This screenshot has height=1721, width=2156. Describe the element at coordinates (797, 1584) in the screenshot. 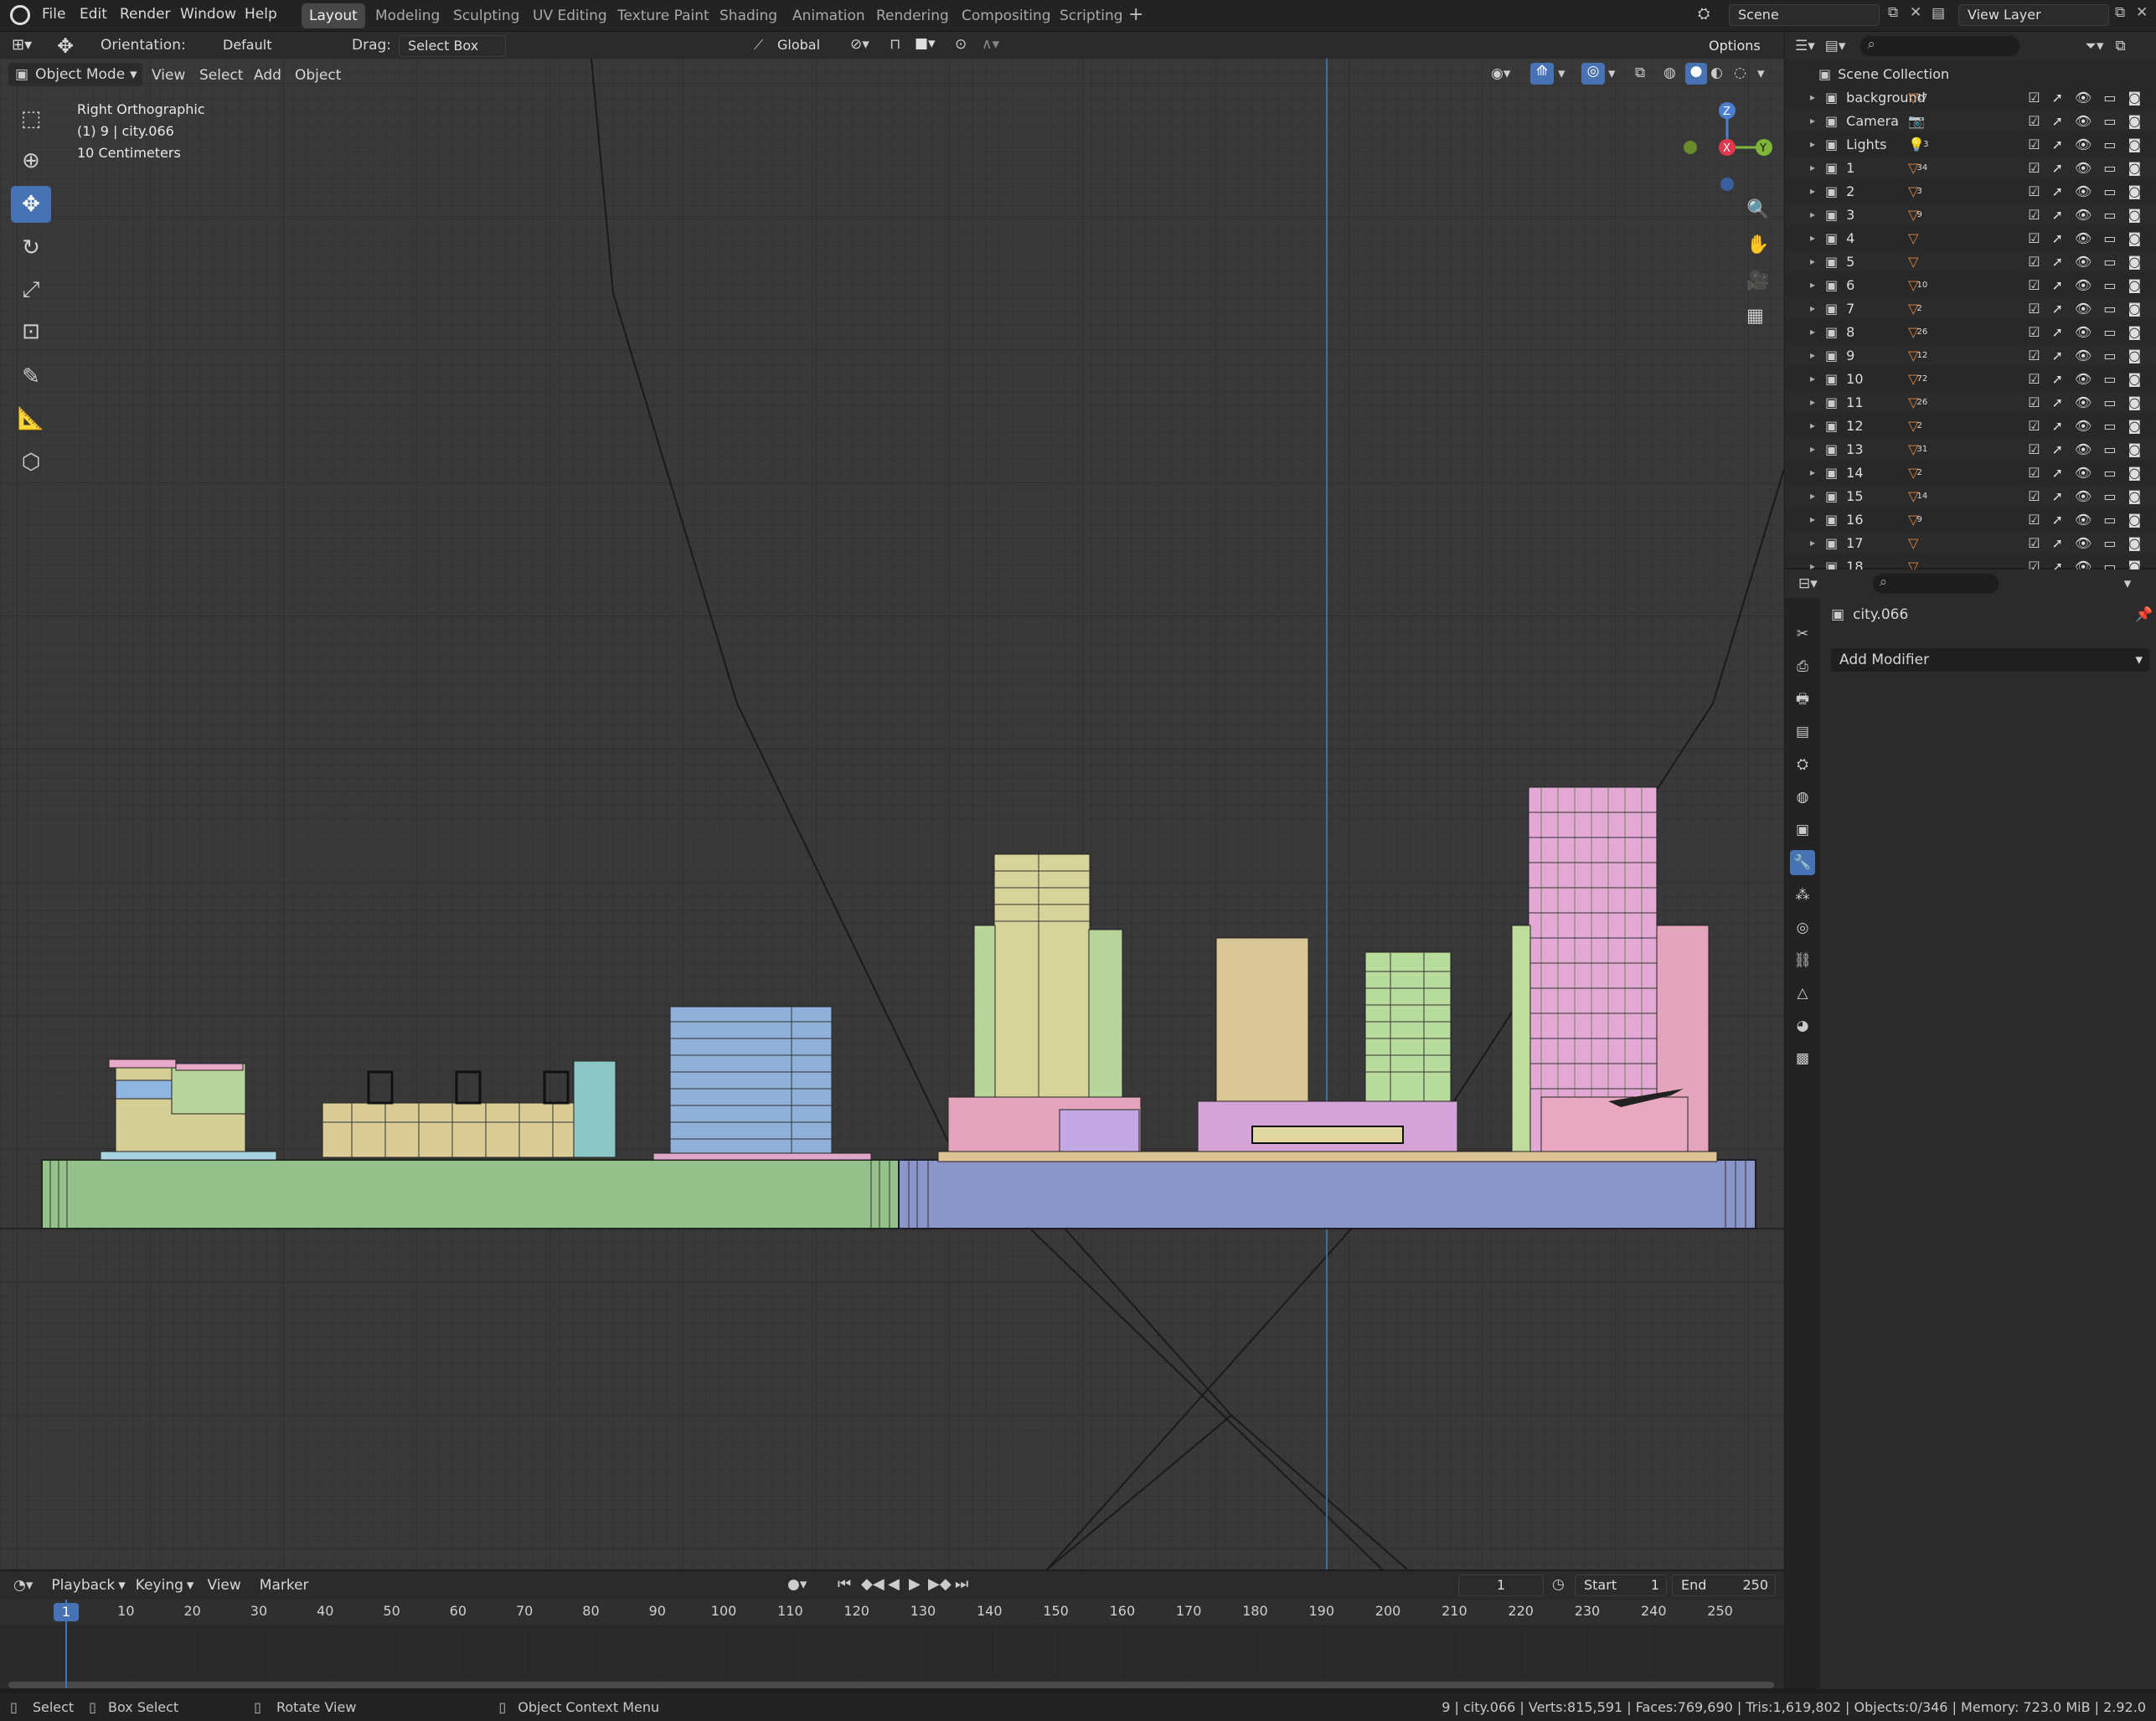

I see `auto-keying-icon: ●▾` at that location.